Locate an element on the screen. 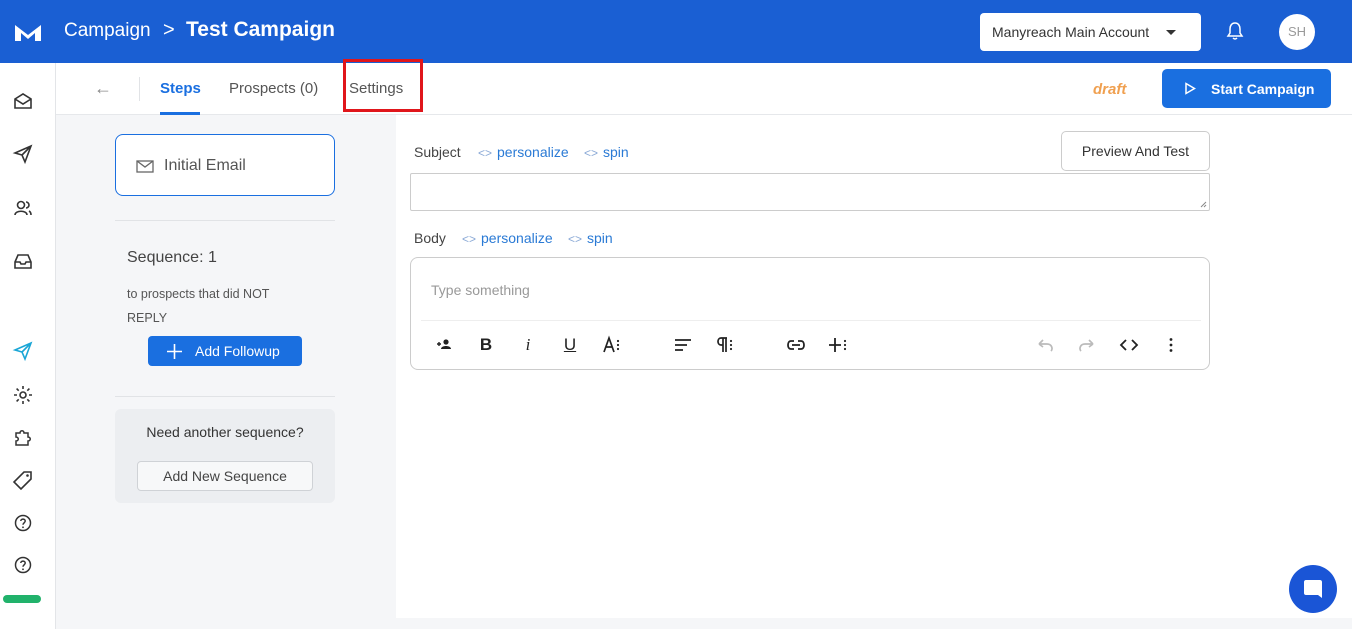  body-personalize-link: <> personalize is located at coordinates (507, 238).